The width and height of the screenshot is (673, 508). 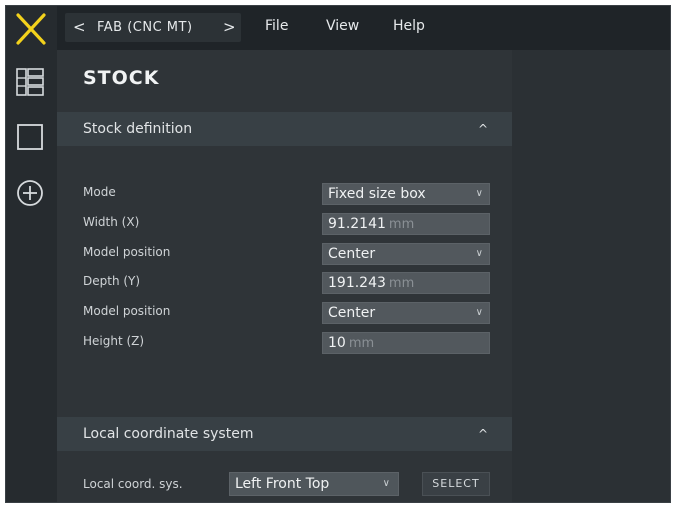 I want to click on local-coord-sys-select: Left Front Top ∨, so click(x=314, y=484).